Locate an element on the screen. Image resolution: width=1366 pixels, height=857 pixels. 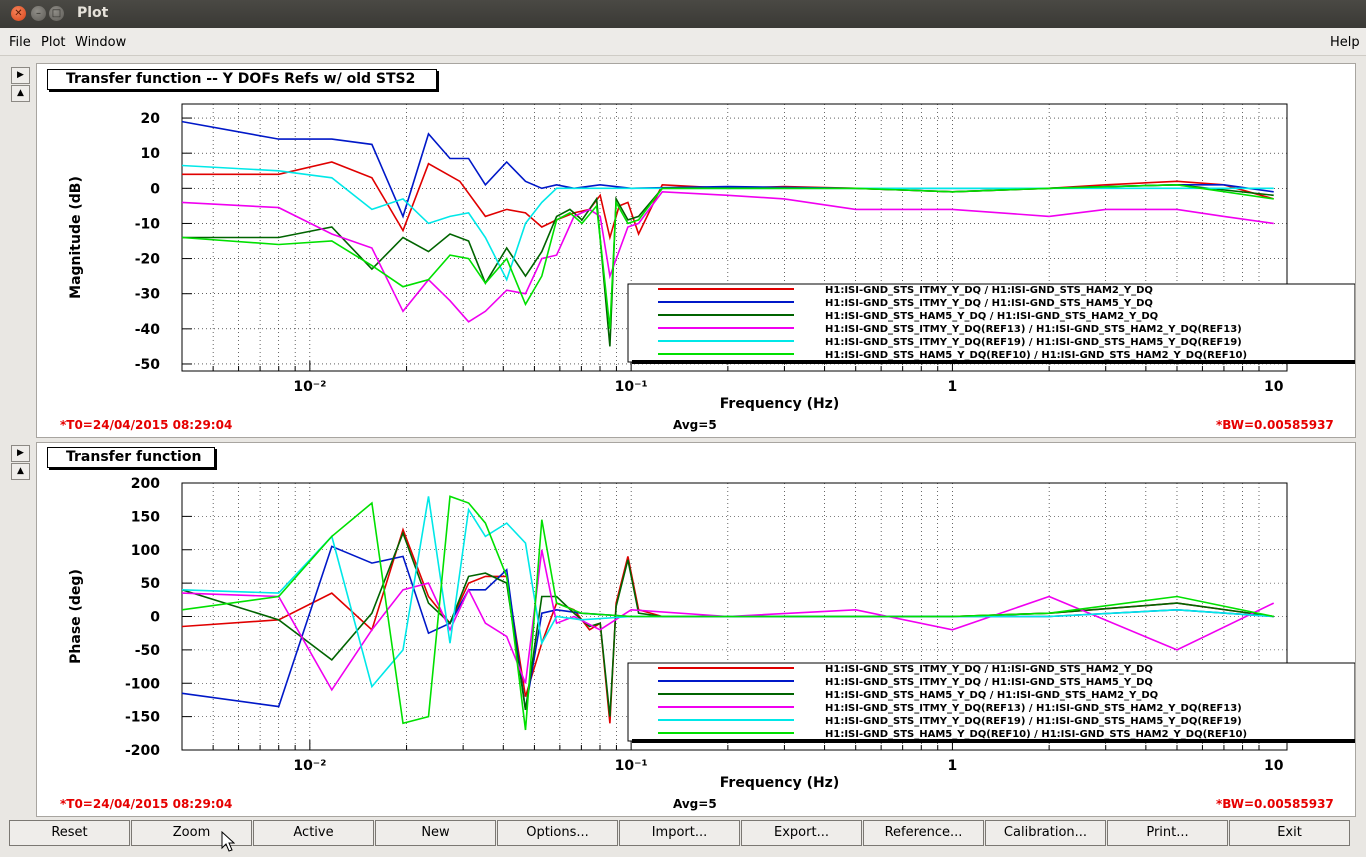
y-tick-label: -30 is located at coordinates (148, 295).